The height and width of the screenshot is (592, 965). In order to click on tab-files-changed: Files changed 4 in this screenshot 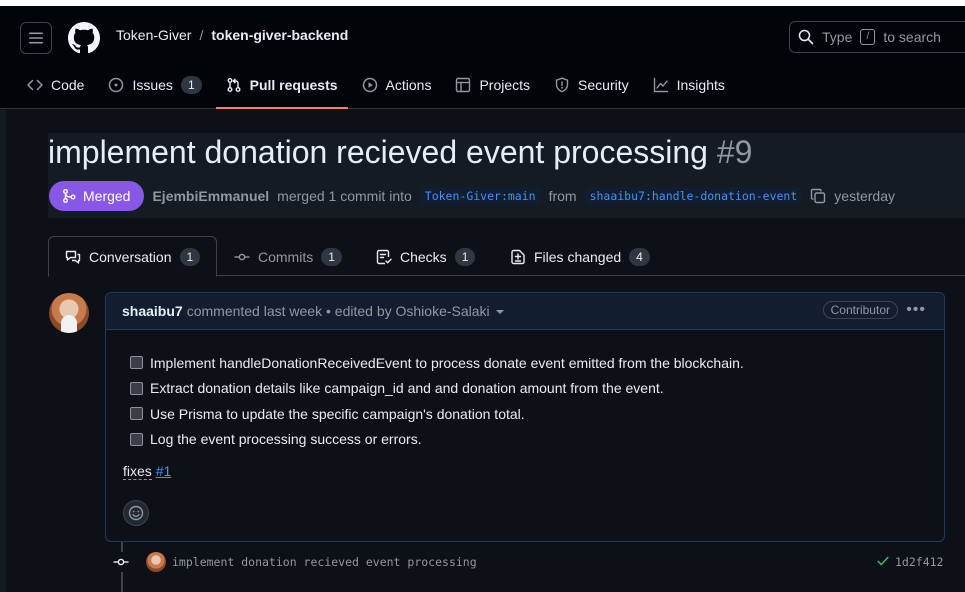, I will do `click(580, 256)`.